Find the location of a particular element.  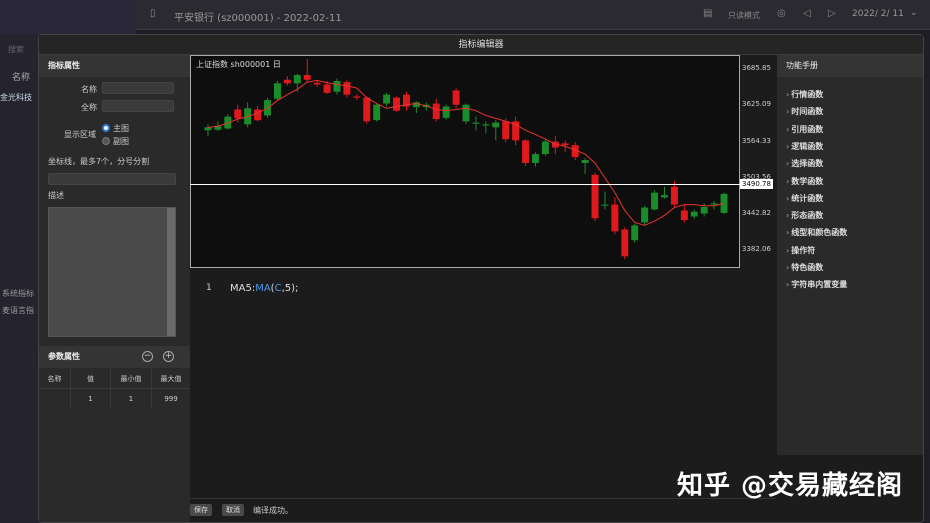

code-line: MA5:MA(C,5); is located at coordinates (264, 288).